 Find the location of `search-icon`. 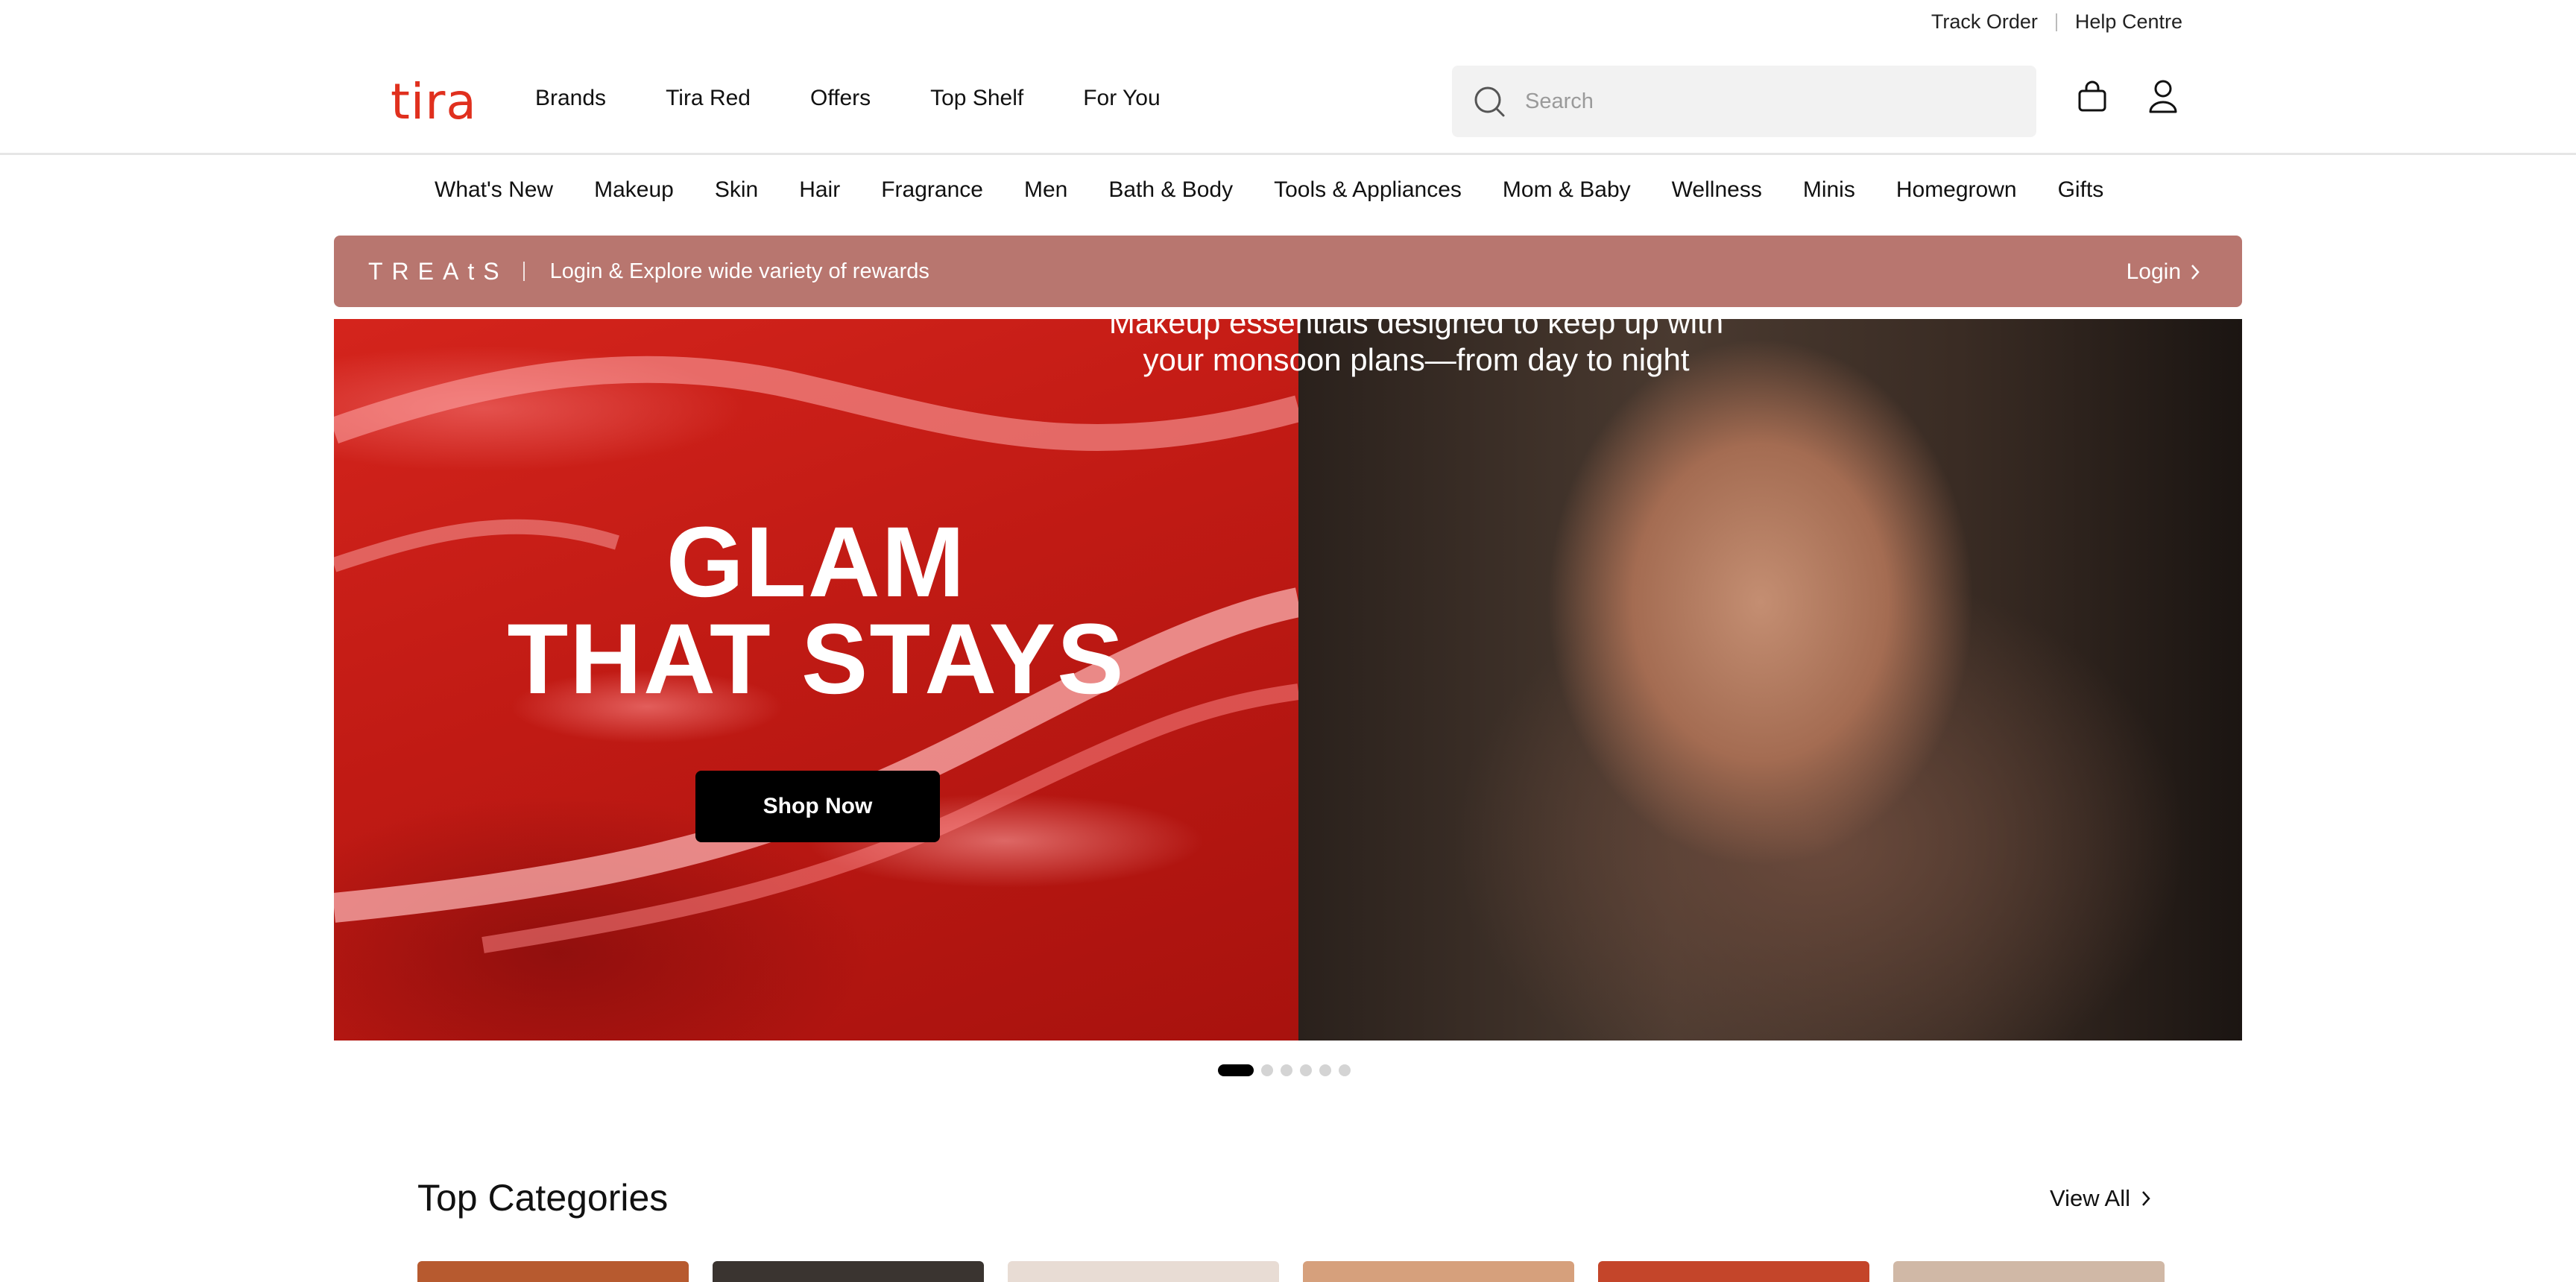

search-icon is located at coordinates (1489, 101).